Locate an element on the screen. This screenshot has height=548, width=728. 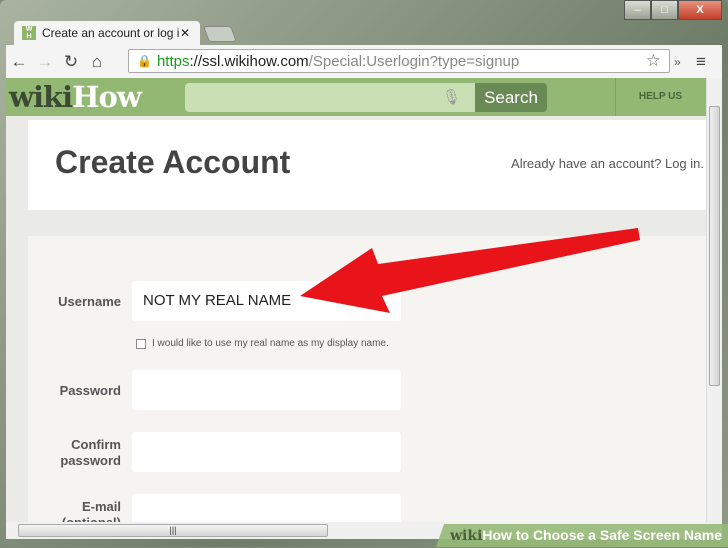
red-arrow-annotation is located at coordinates (470, 270).